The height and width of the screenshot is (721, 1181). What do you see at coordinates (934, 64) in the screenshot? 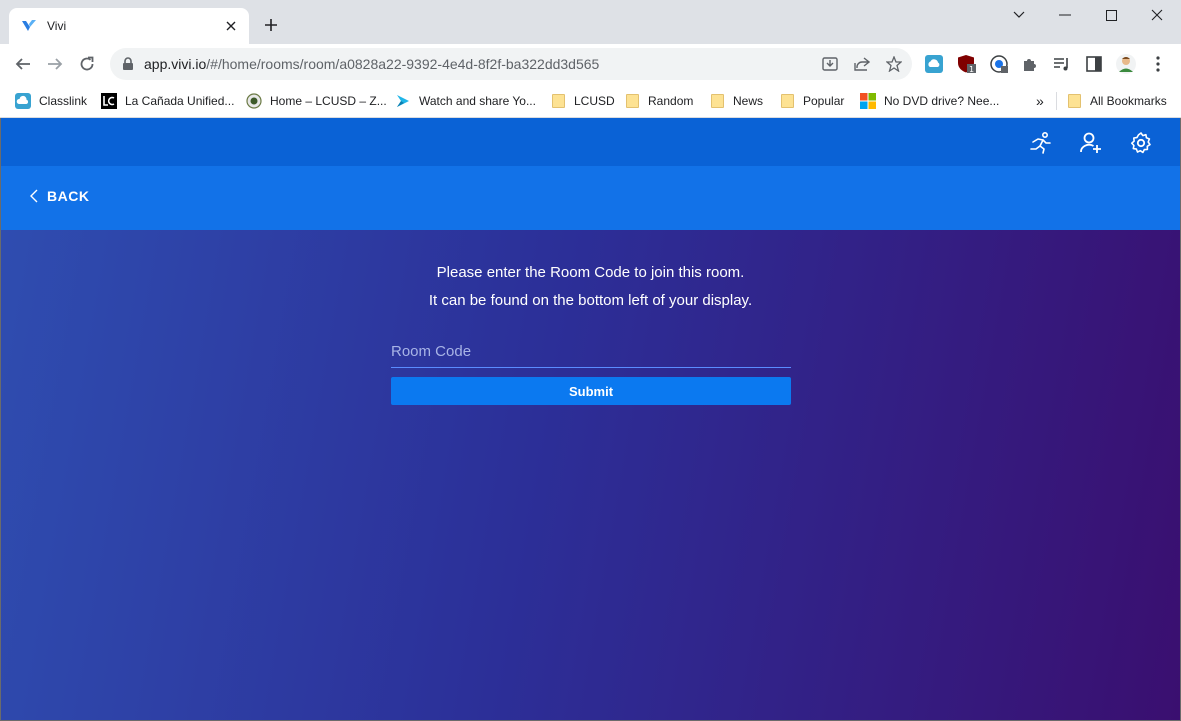
I see `cloud-extension-icon` at bounding box center [934, 64].